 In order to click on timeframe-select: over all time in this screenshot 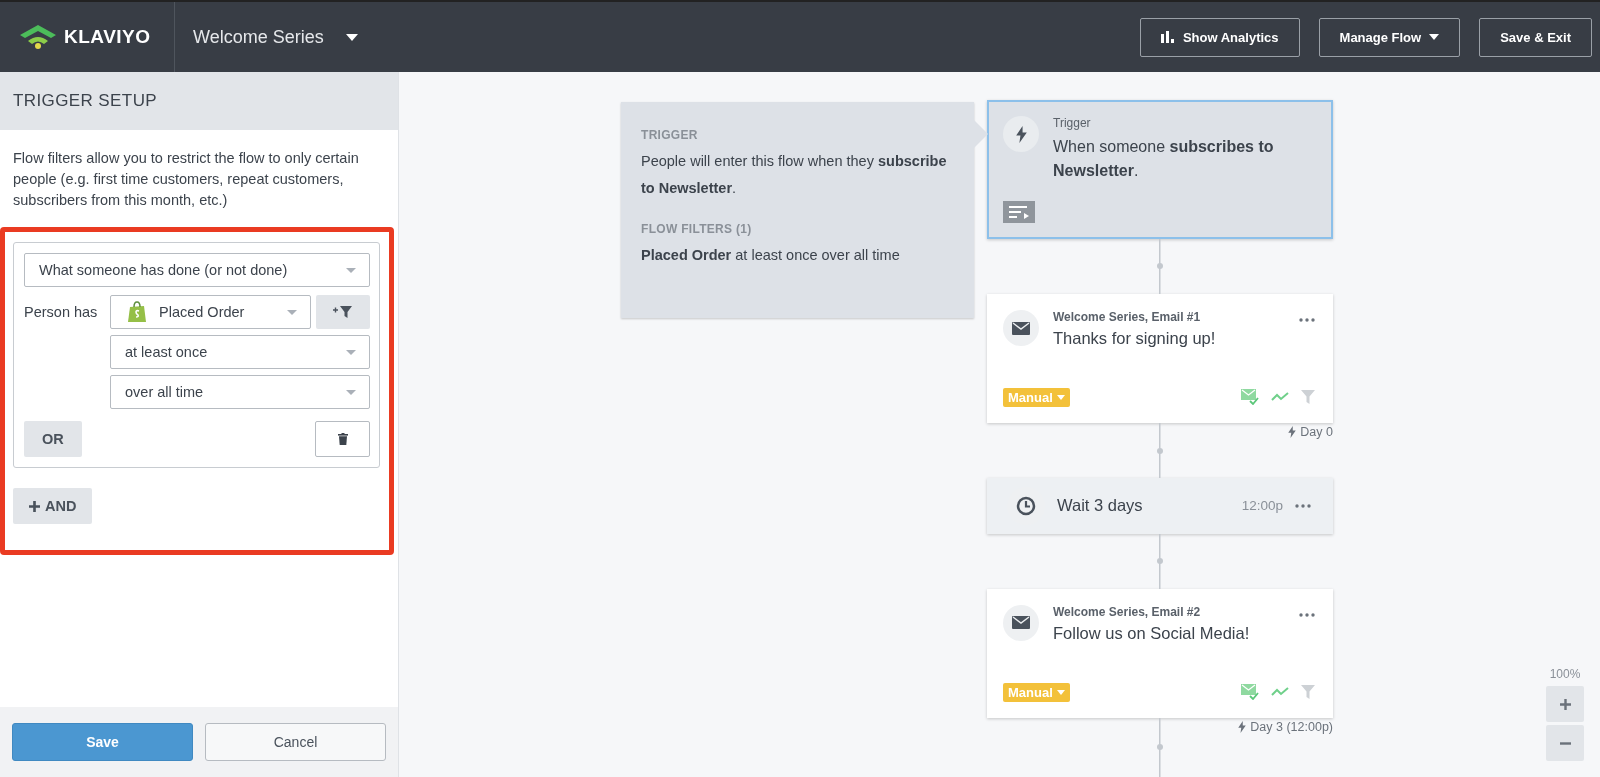, I will do `click(240, 392)`.